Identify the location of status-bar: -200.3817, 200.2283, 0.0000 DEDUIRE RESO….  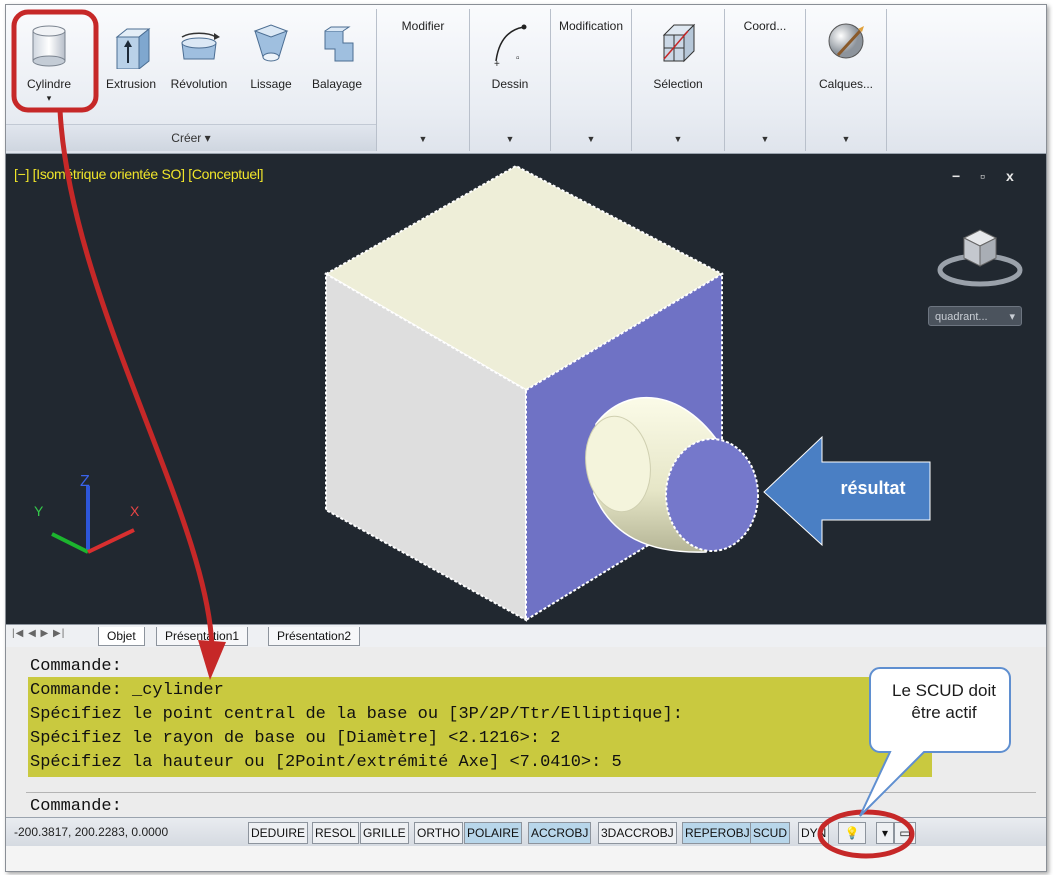
(526, 831).